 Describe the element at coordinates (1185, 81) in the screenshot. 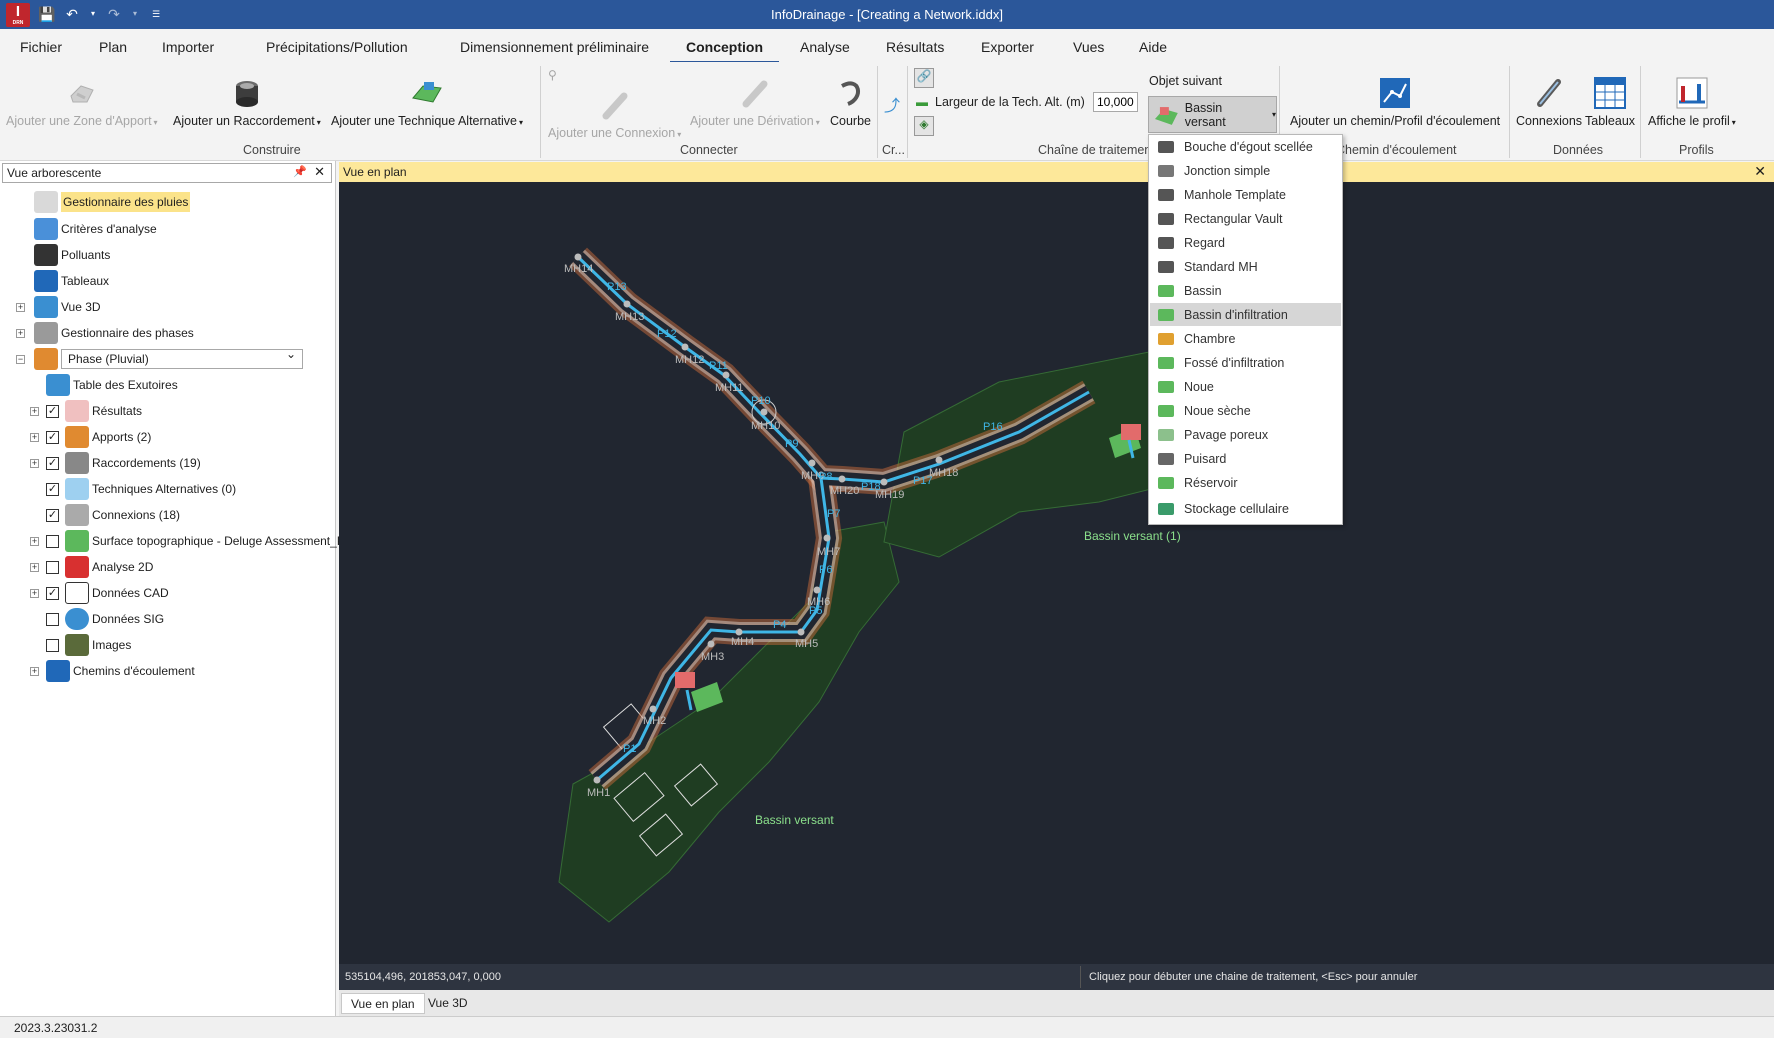

I see `next-object-label: Objet suivant` at that location.